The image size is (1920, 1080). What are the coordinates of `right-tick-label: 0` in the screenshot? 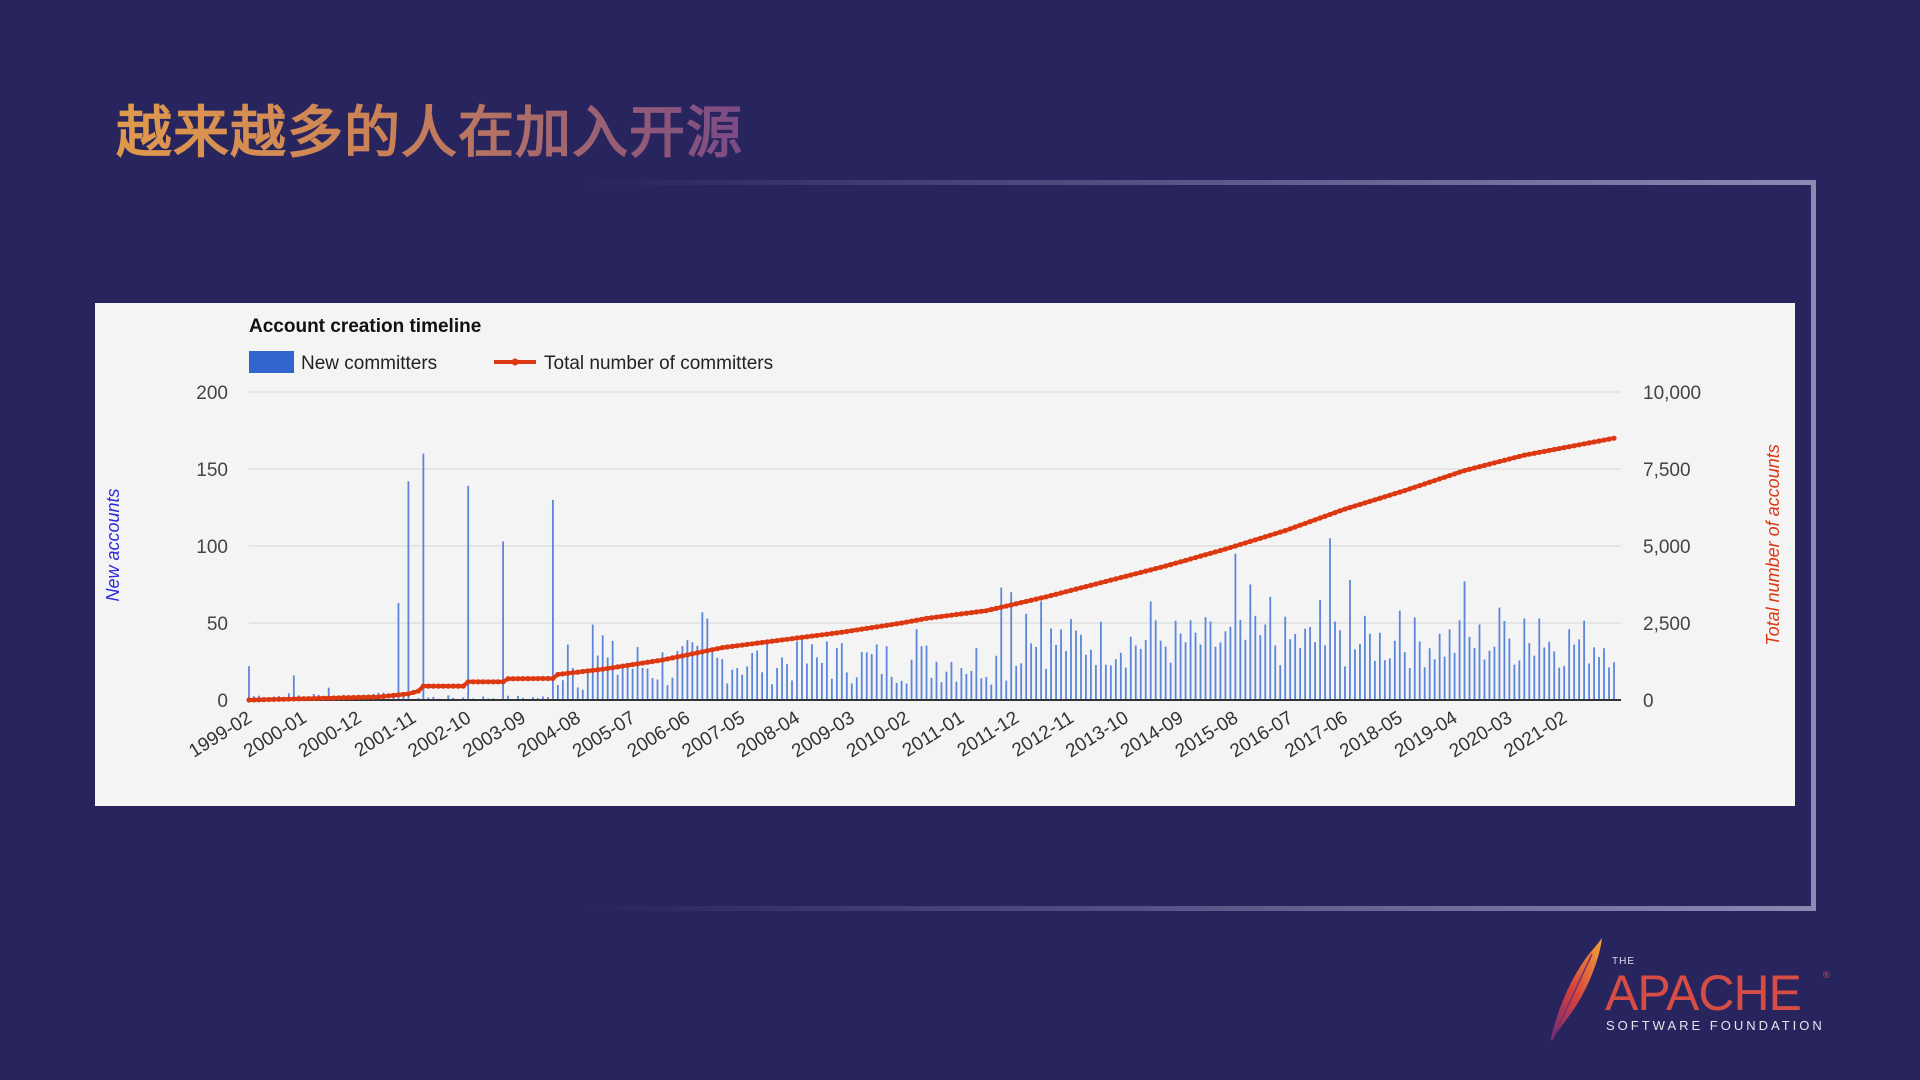 It's located at (1648, 701).